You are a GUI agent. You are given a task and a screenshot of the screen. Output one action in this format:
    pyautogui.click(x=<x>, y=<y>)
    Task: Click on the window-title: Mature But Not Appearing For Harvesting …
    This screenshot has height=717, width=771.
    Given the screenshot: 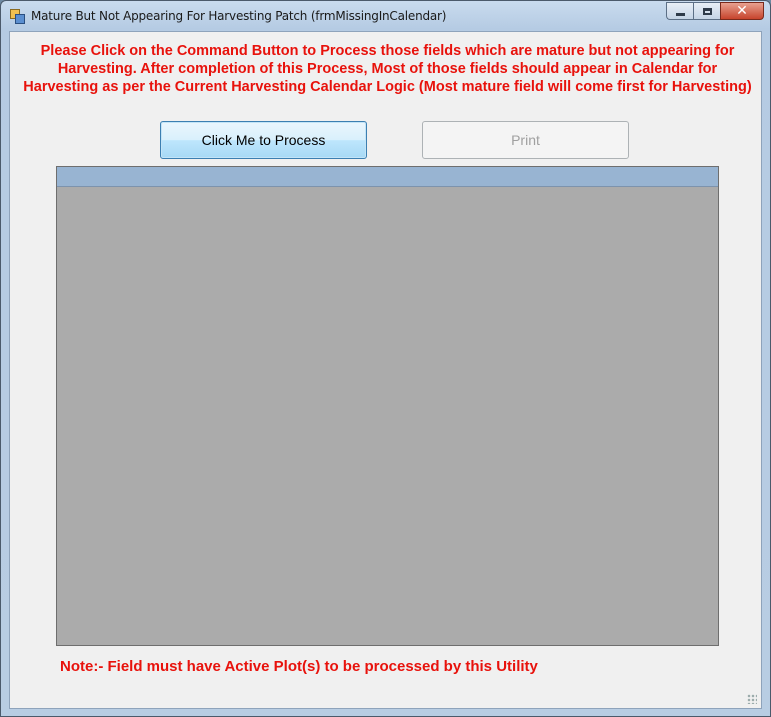 What is the action you would take?
    pyautogui.click(x=239, y=16)
    